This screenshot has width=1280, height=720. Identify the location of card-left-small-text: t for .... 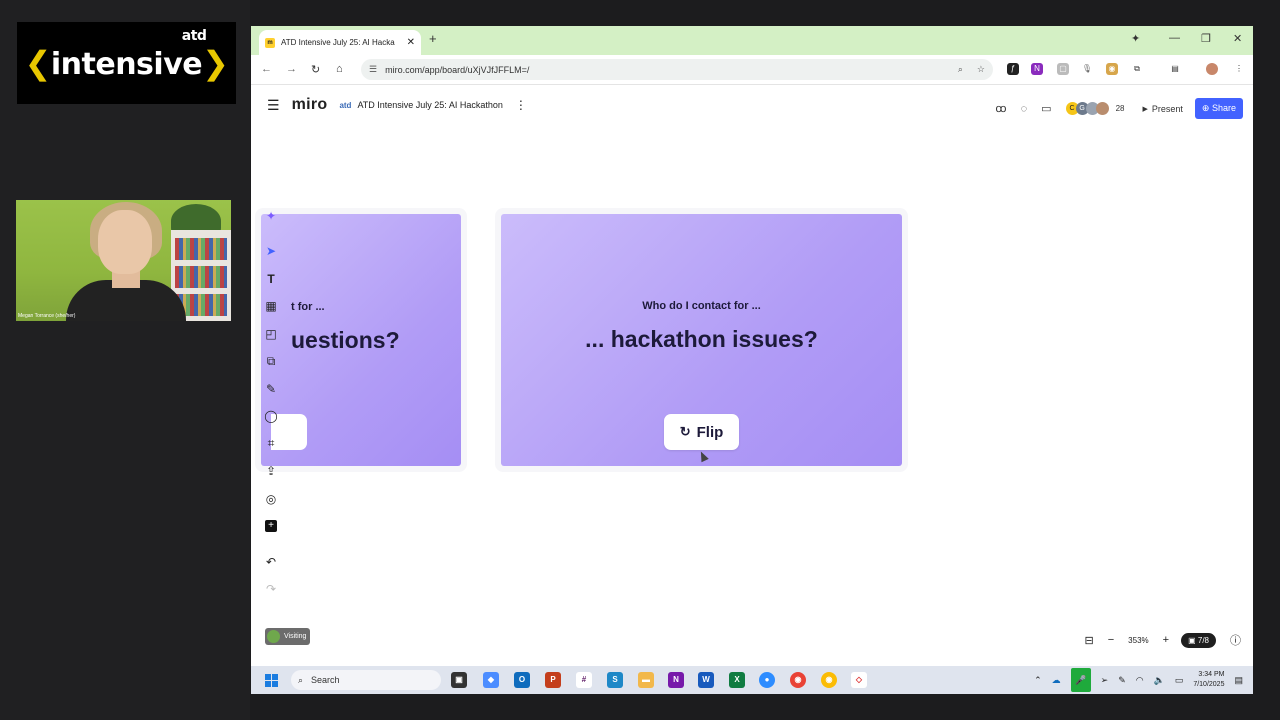
(308, 307).